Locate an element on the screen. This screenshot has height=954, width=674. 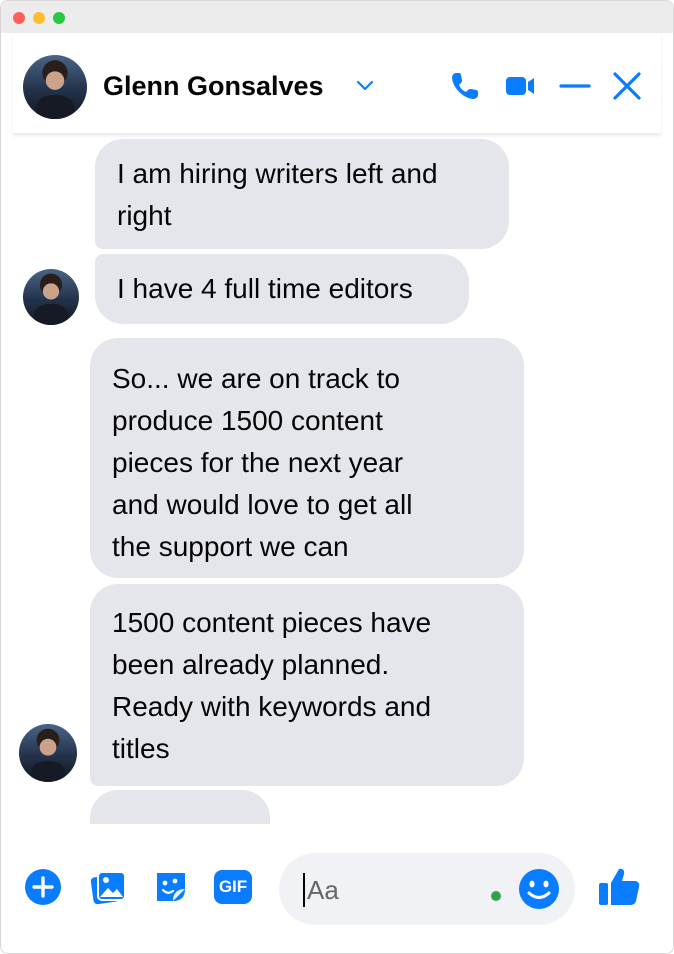
message-line: produce 1500 content is located at coordinates (247, 420).